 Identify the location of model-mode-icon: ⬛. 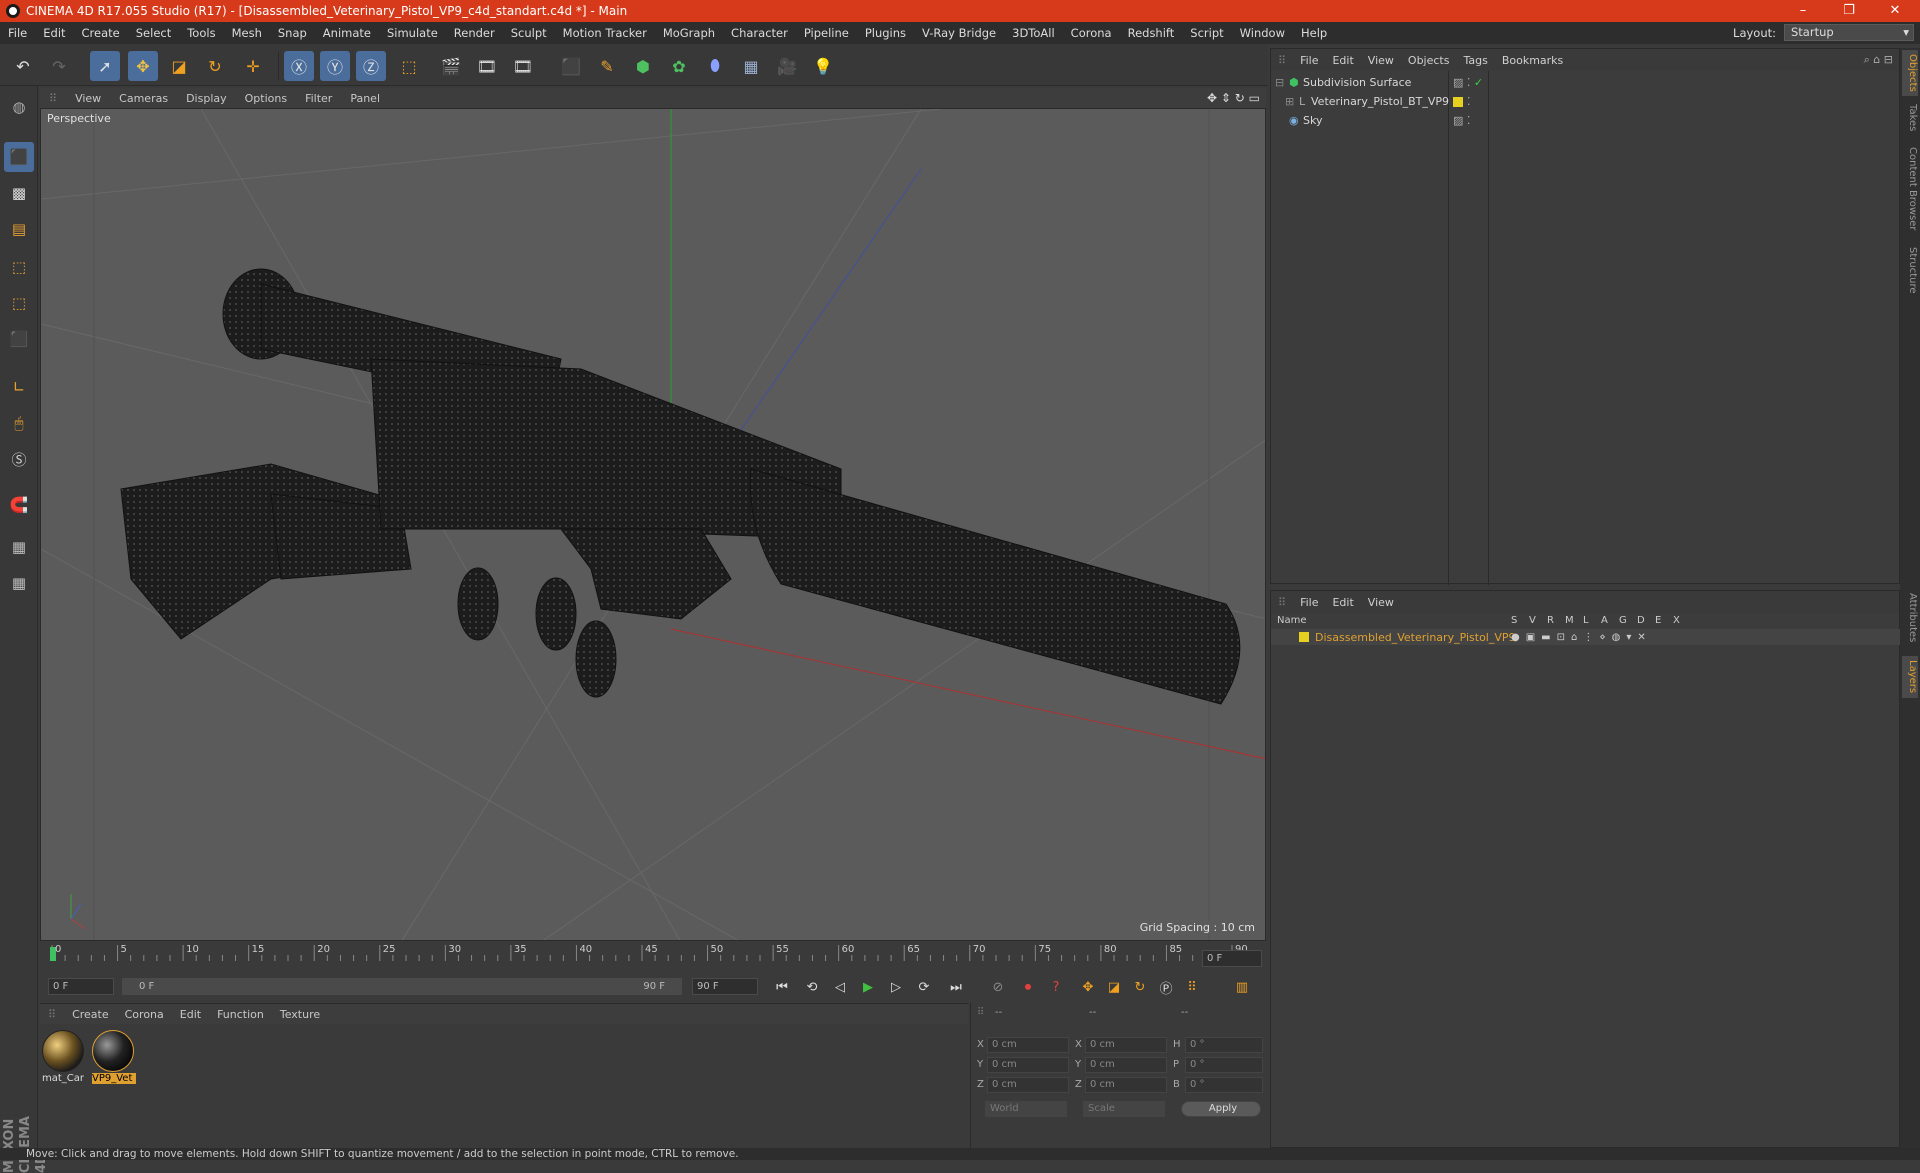
(19, 157).